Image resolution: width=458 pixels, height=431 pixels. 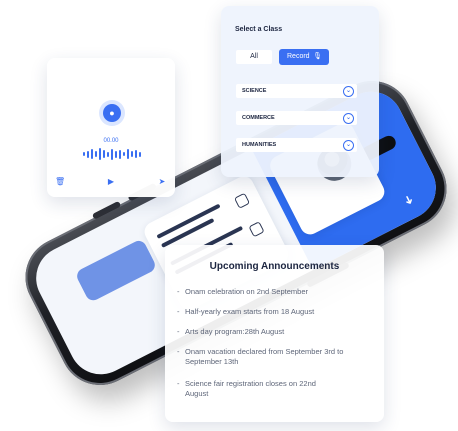 What do you see at coordinates (235, 331) in the screenshot?
I see `announcement-text: Arts day program:28th August` at bounding box center [235, 331].